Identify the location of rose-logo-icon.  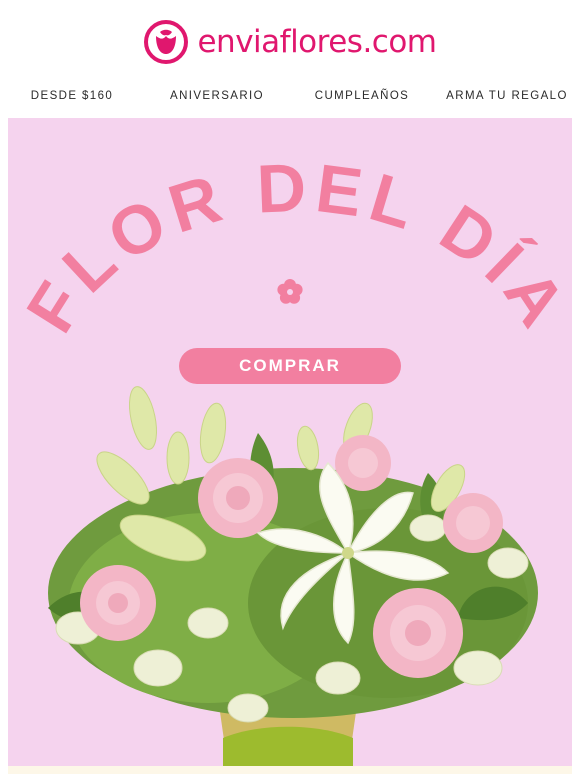
(166, 42).